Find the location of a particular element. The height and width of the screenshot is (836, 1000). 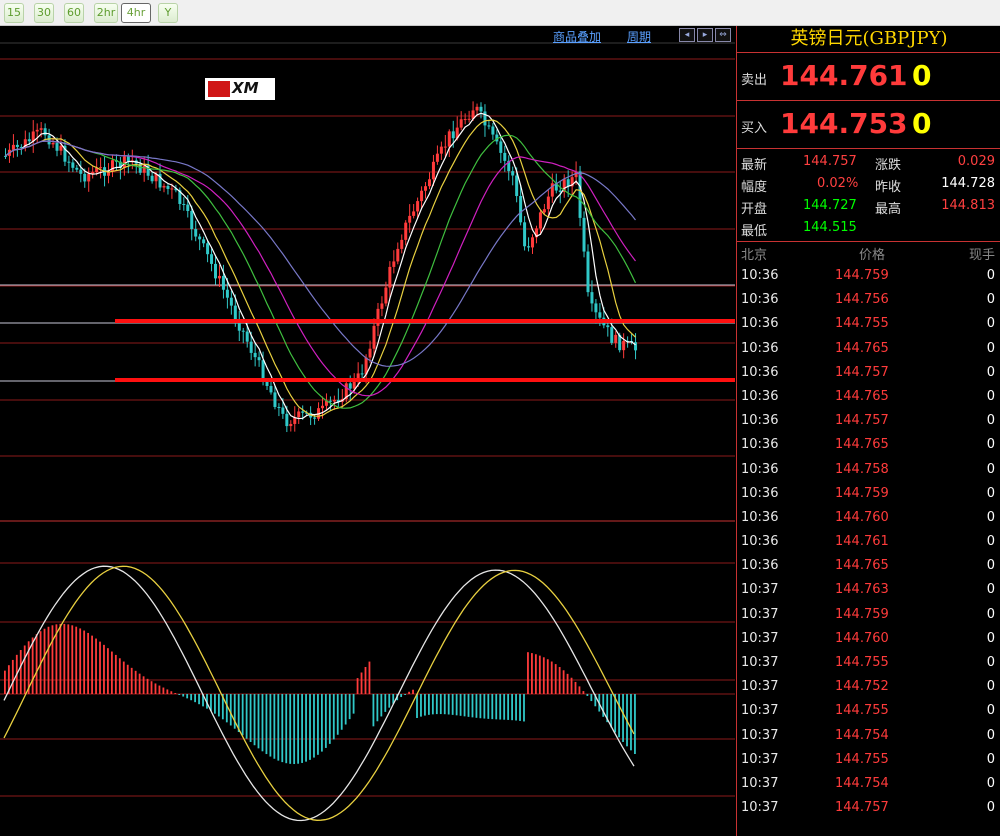

tick-row: 10:37 144.757 0 is located at coordinates (868, 808).